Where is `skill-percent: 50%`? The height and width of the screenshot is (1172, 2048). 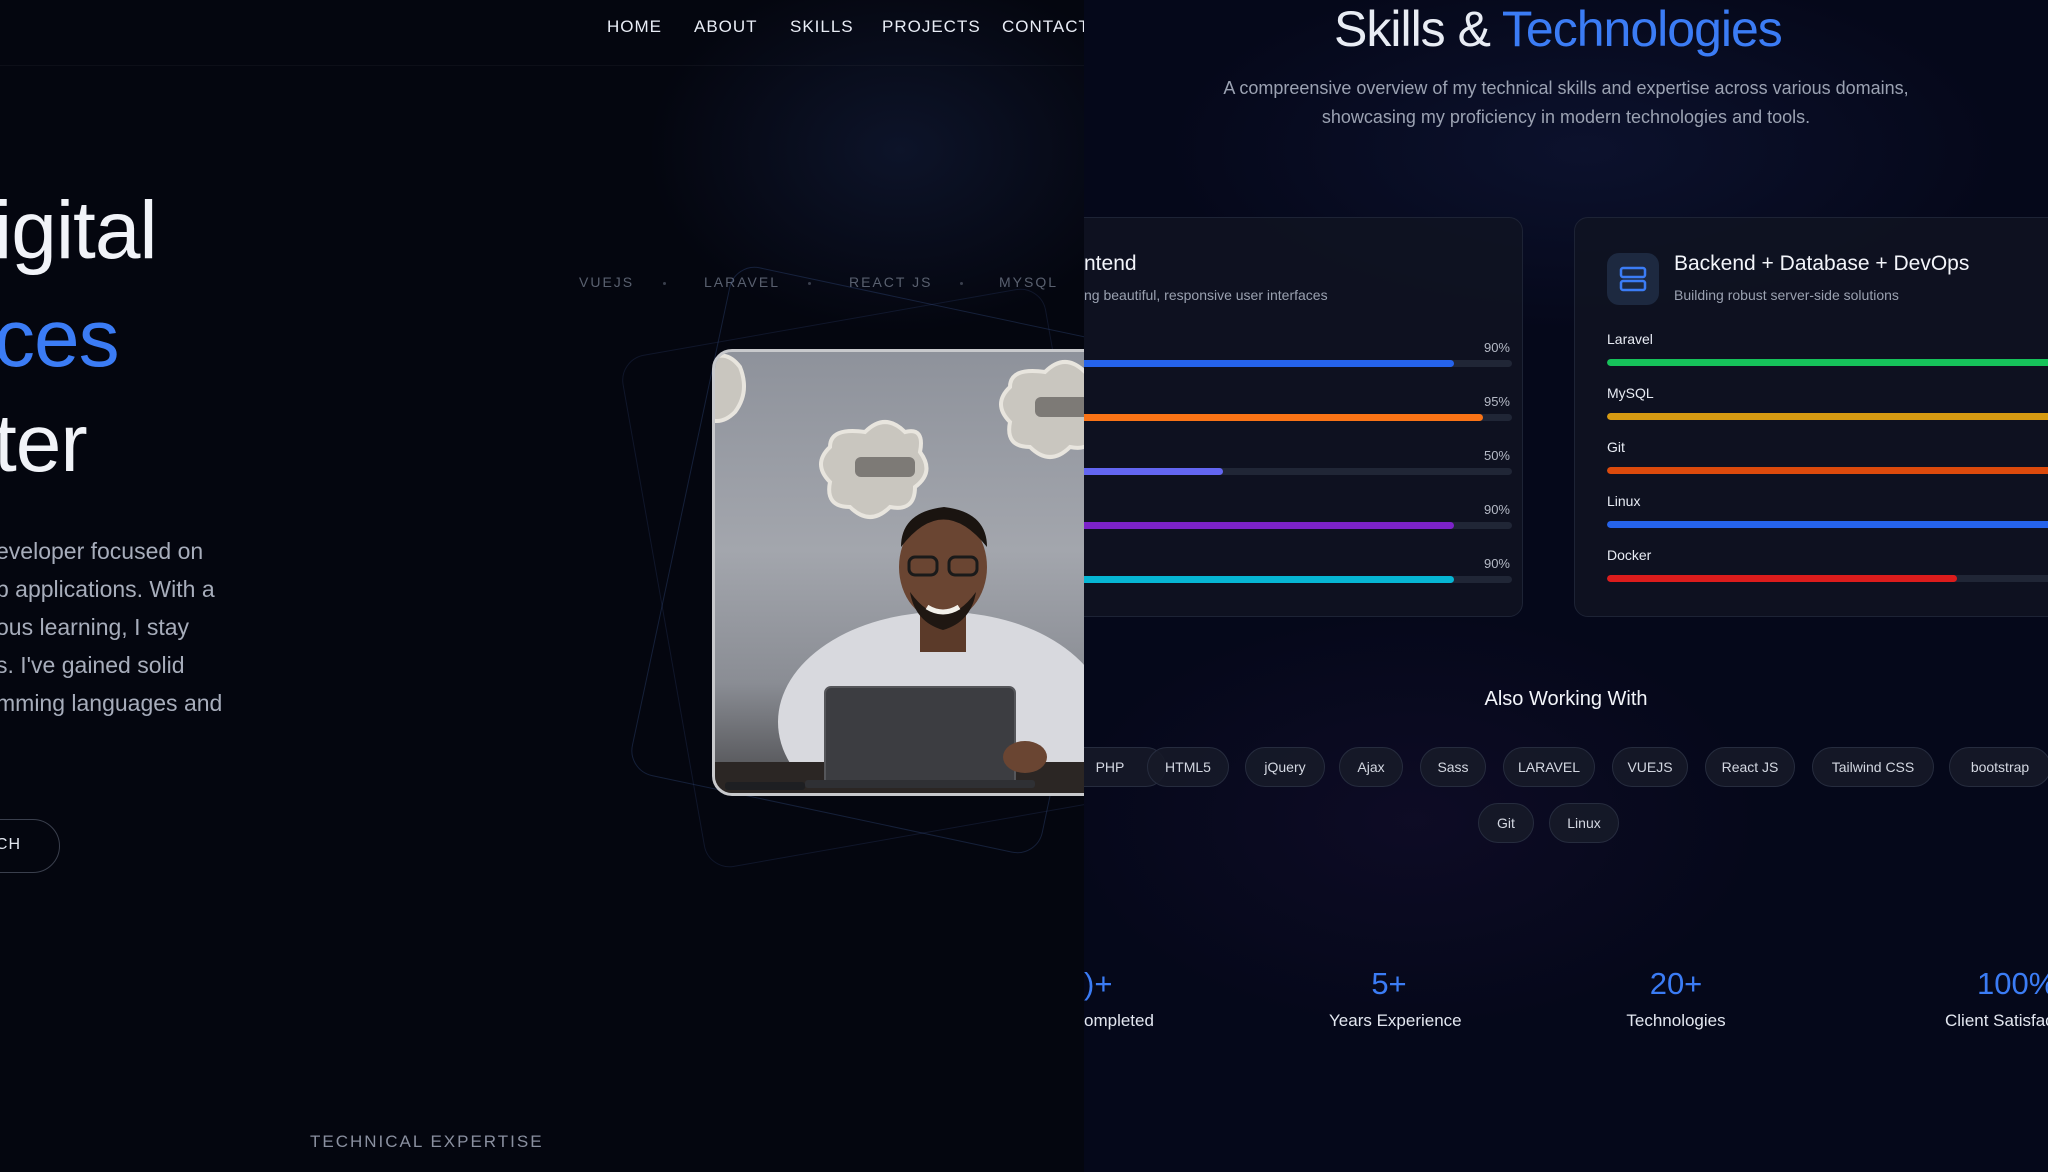 skill-percent: 50% is located at coordinates (1496, 455).